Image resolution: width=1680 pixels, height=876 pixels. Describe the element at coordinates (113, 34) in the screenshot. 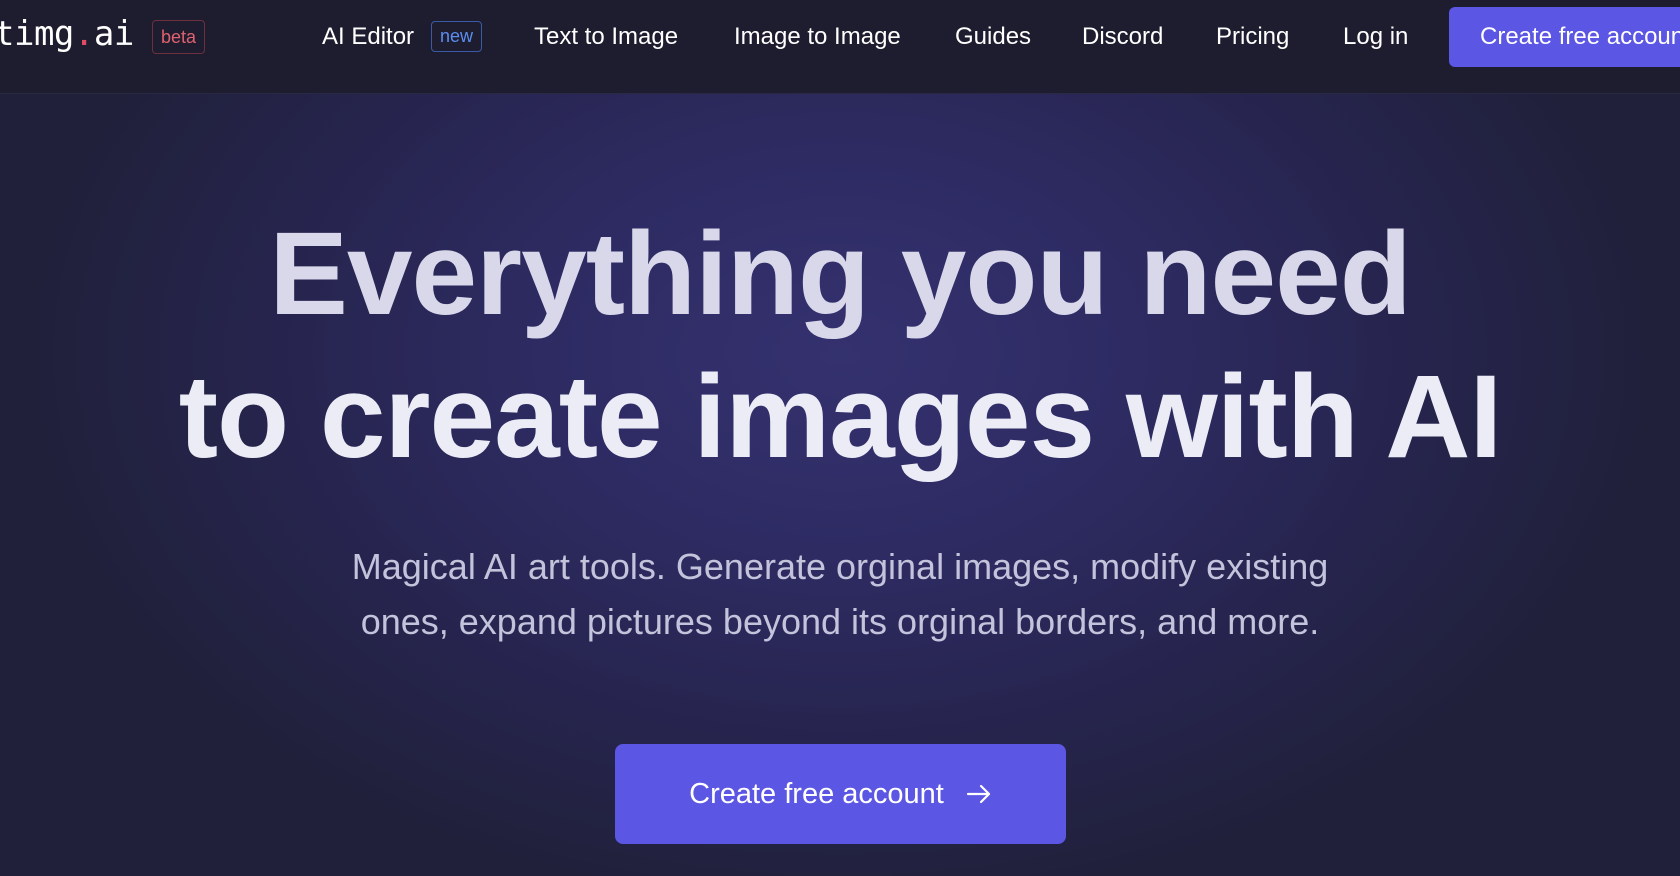

I see `logo-tld-text: ai` at that location.